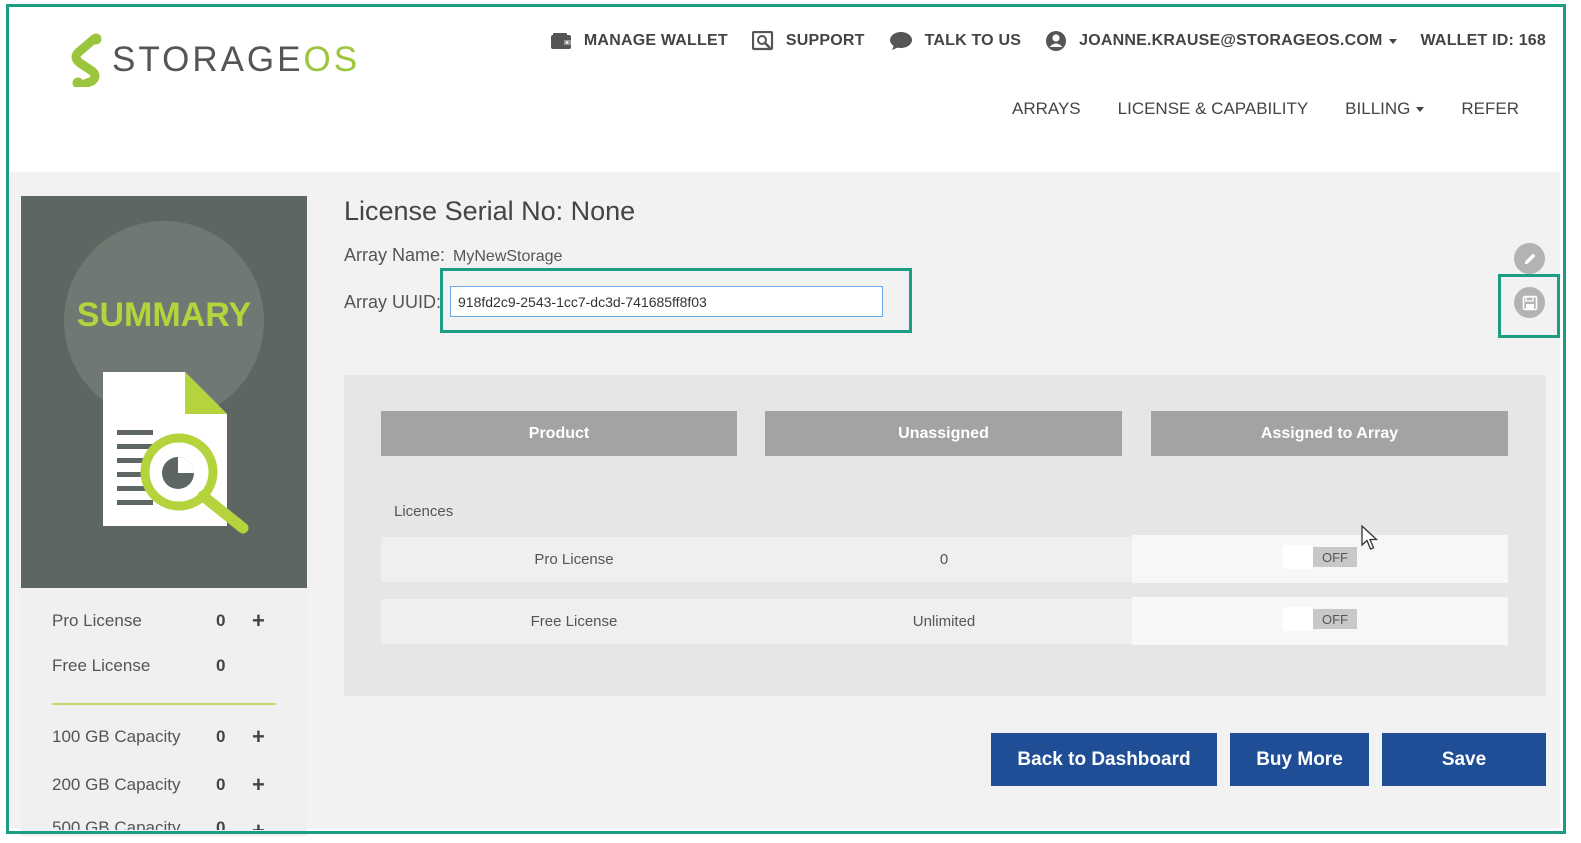  What do you see at coordinates (639, 41) in the screenshot?
I see `manage-wallet-link: MANAGE WALLET` at bounding box center [639, 41].